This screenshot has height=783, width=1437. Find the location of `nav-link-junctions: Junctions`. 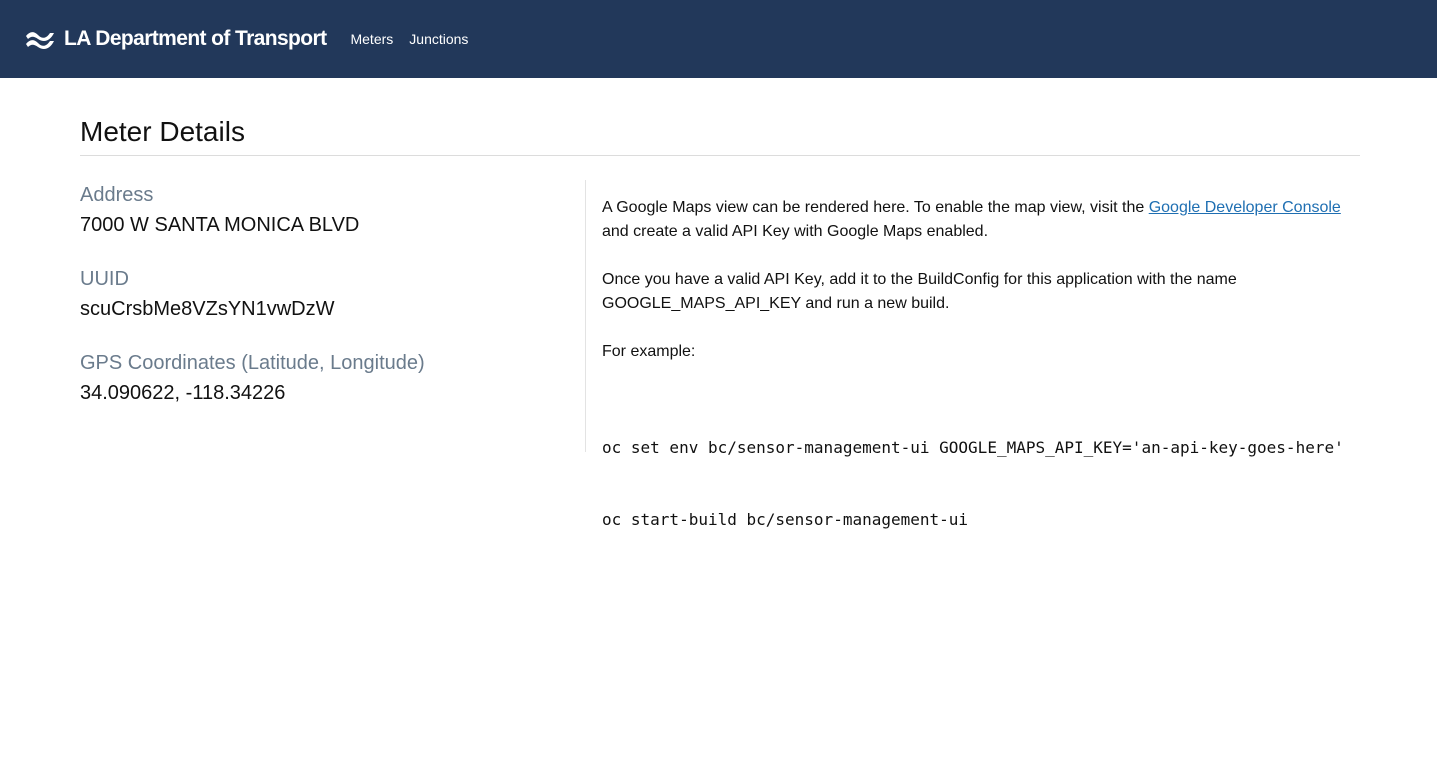

nav-link-junctions: Junctions is located at coordinates (438, 39).